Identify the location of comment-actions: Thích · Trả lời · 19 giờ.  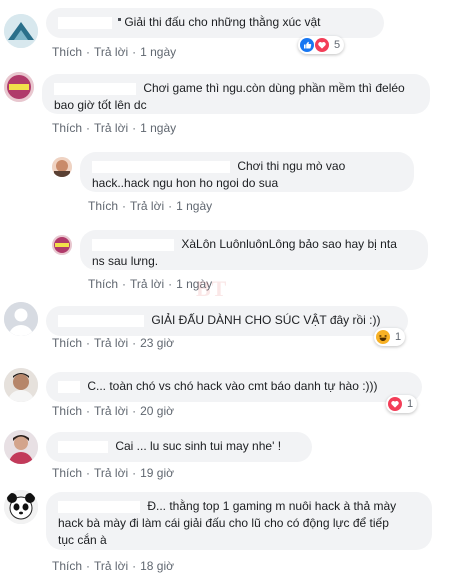
(113, 473).